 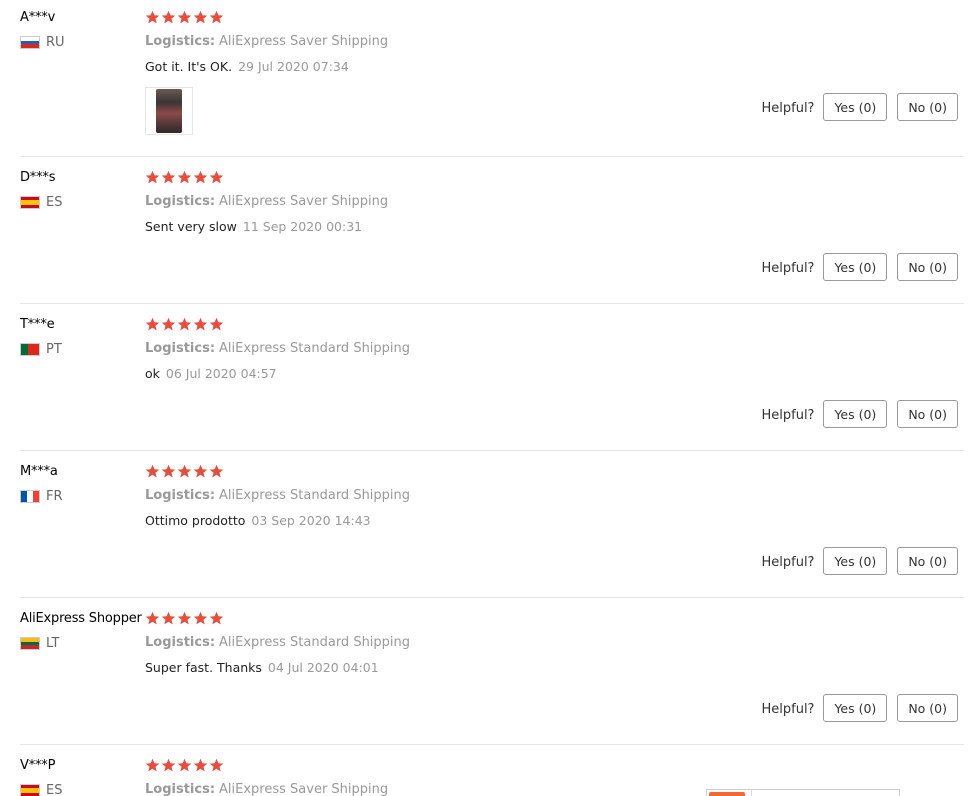 I want to click on review-content: Got it. It's OK., so click(x=189, y=66).